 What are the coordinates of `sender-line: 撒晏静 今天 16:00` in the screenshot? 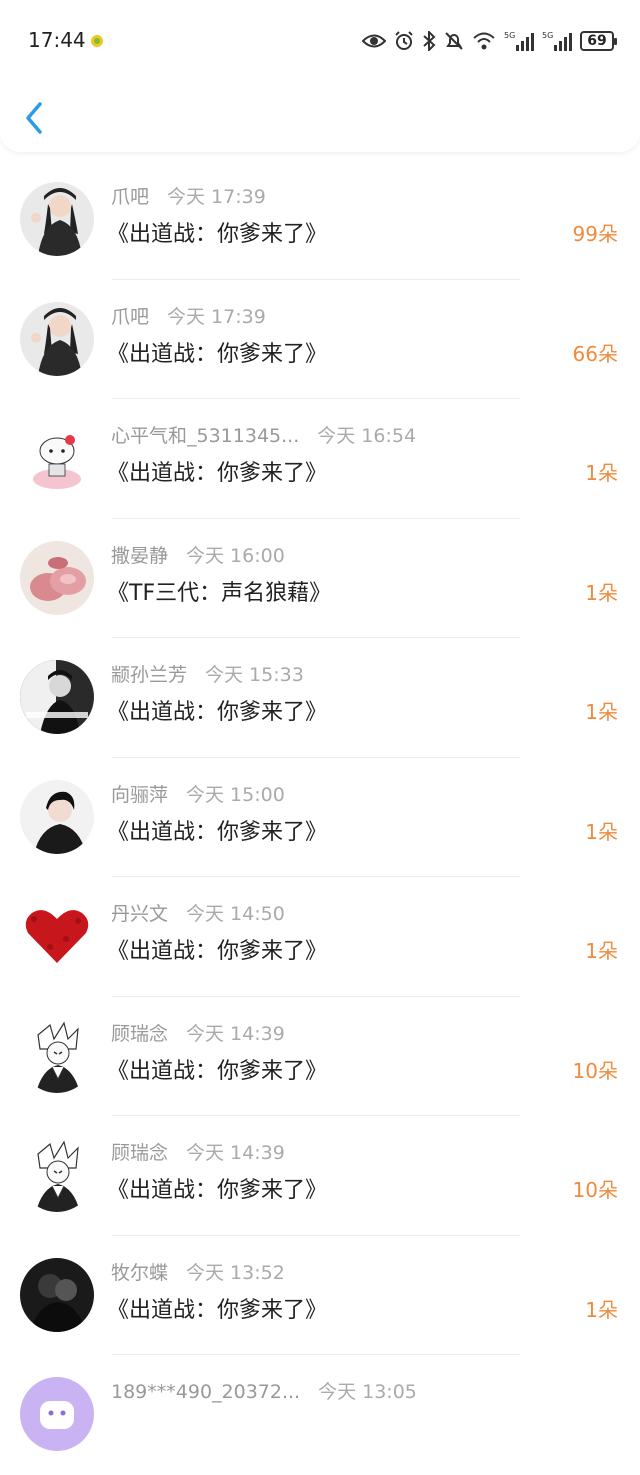 It's located at (198, 554).